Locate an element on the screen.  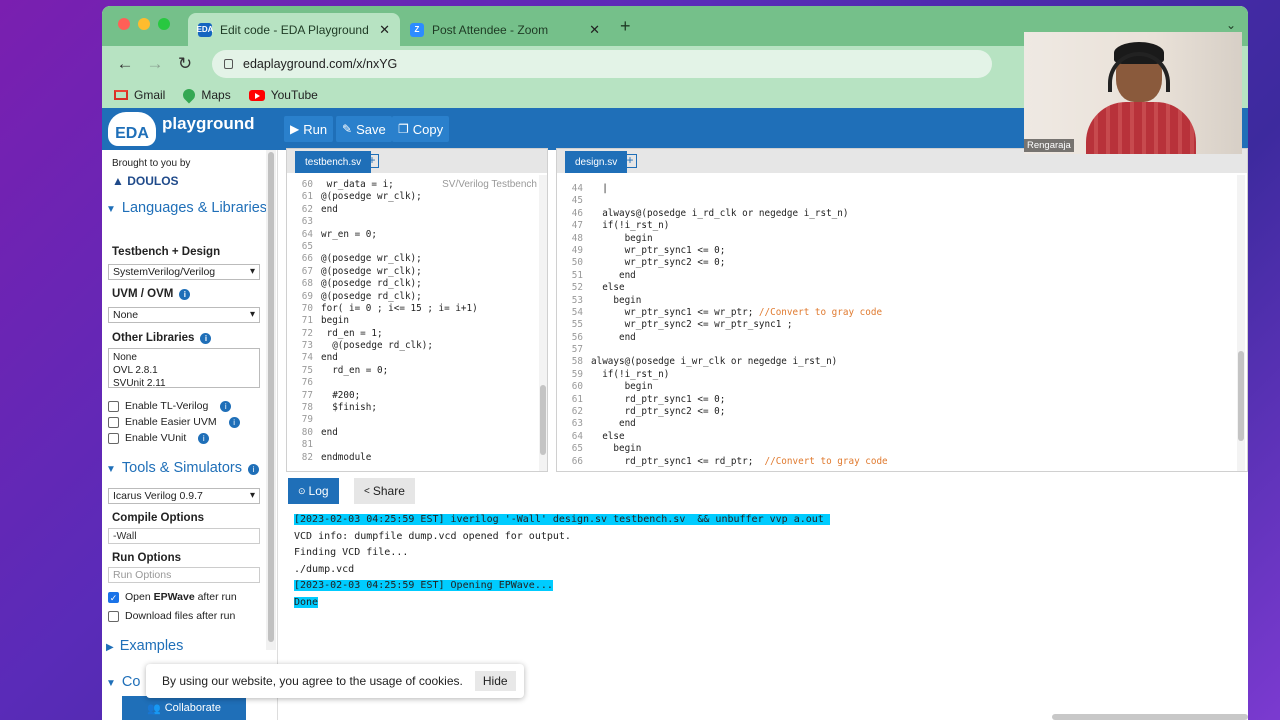
other-libraries-list: None OVL 2.8.1 SVUnit 2.11 is located at coordinates (184, 369).